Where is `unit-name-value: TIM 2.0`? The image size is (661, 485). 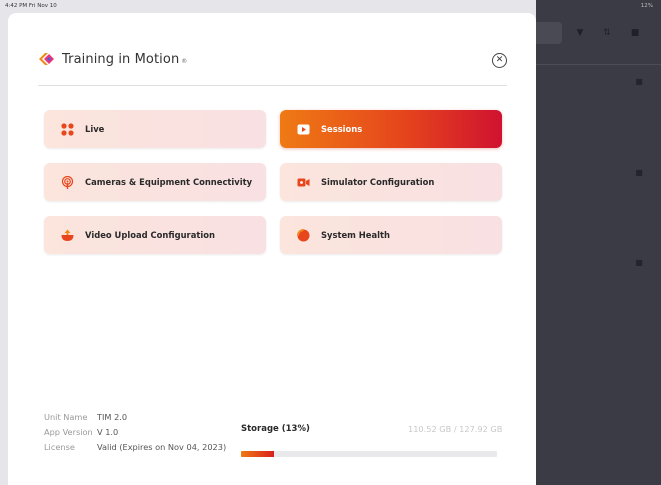
unit-name-value: TIM 2.0 is located at coordinates (112, 417).